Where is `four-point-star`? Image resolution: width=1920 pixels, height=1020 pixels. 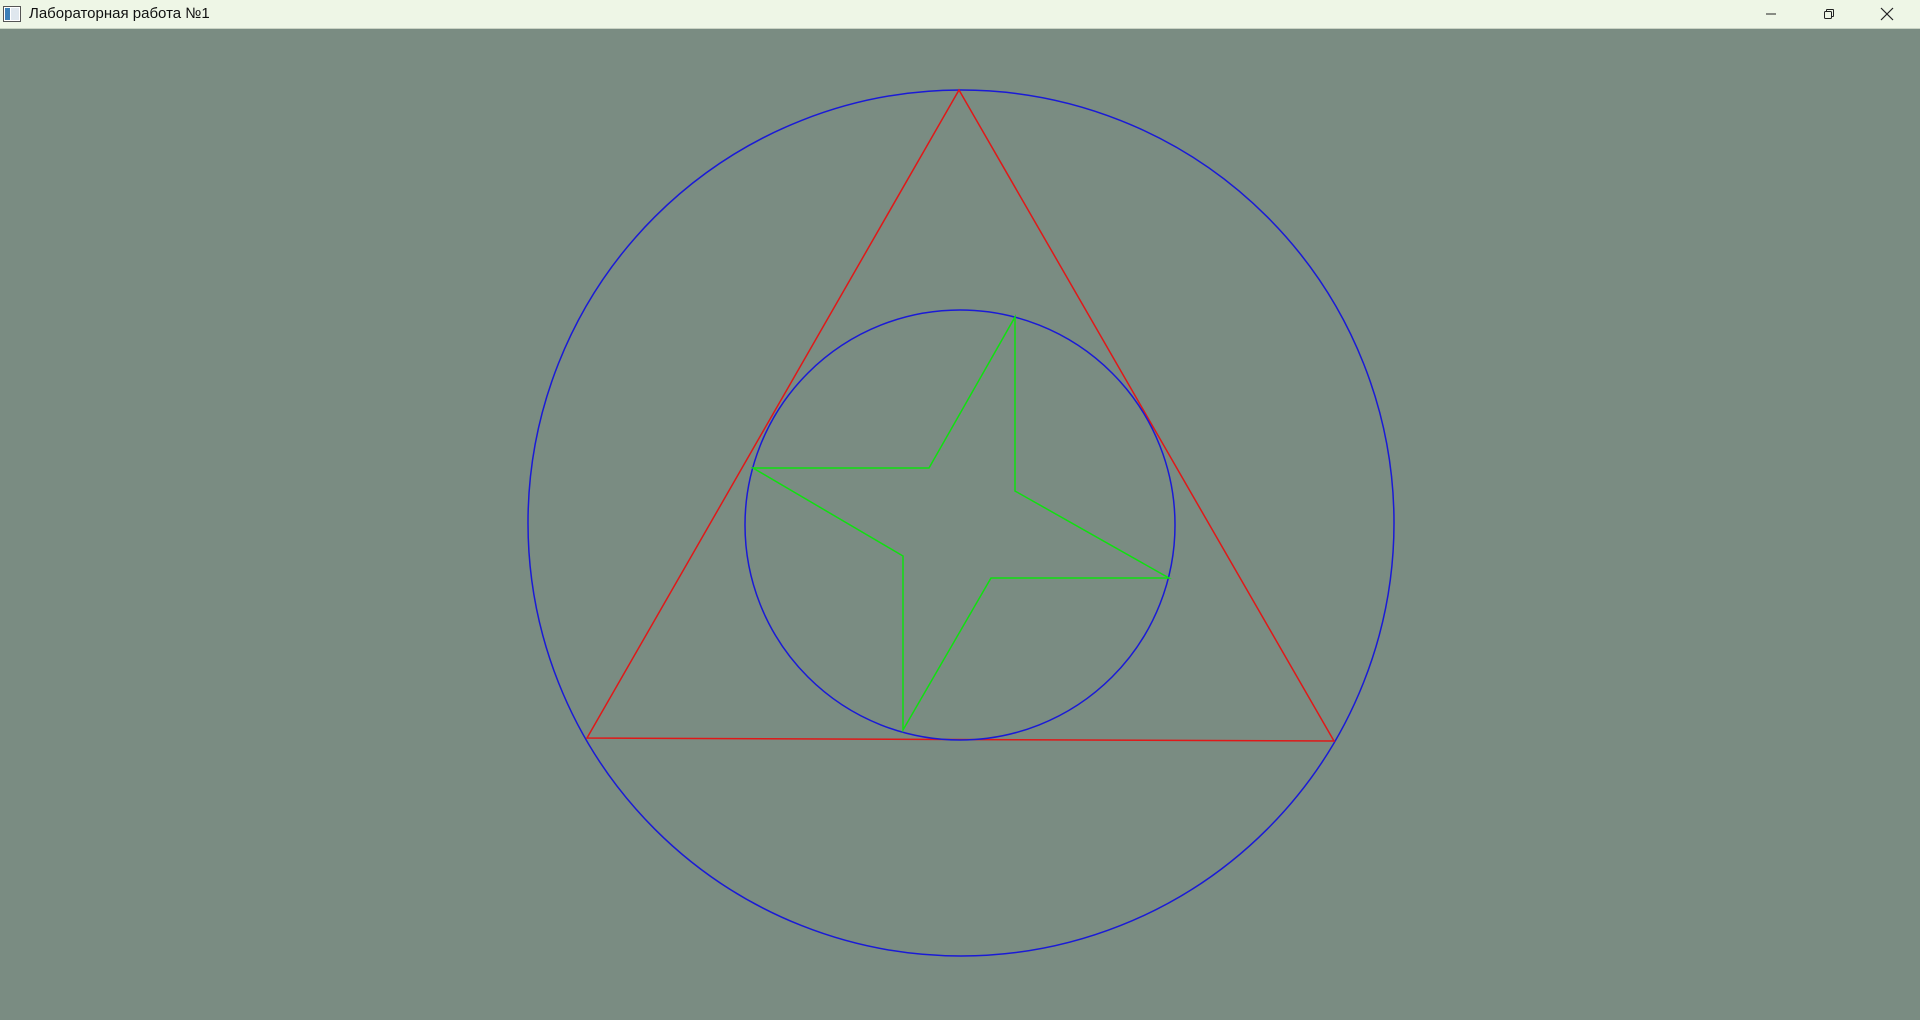
four-point-star is located at coordinates (961, 523).